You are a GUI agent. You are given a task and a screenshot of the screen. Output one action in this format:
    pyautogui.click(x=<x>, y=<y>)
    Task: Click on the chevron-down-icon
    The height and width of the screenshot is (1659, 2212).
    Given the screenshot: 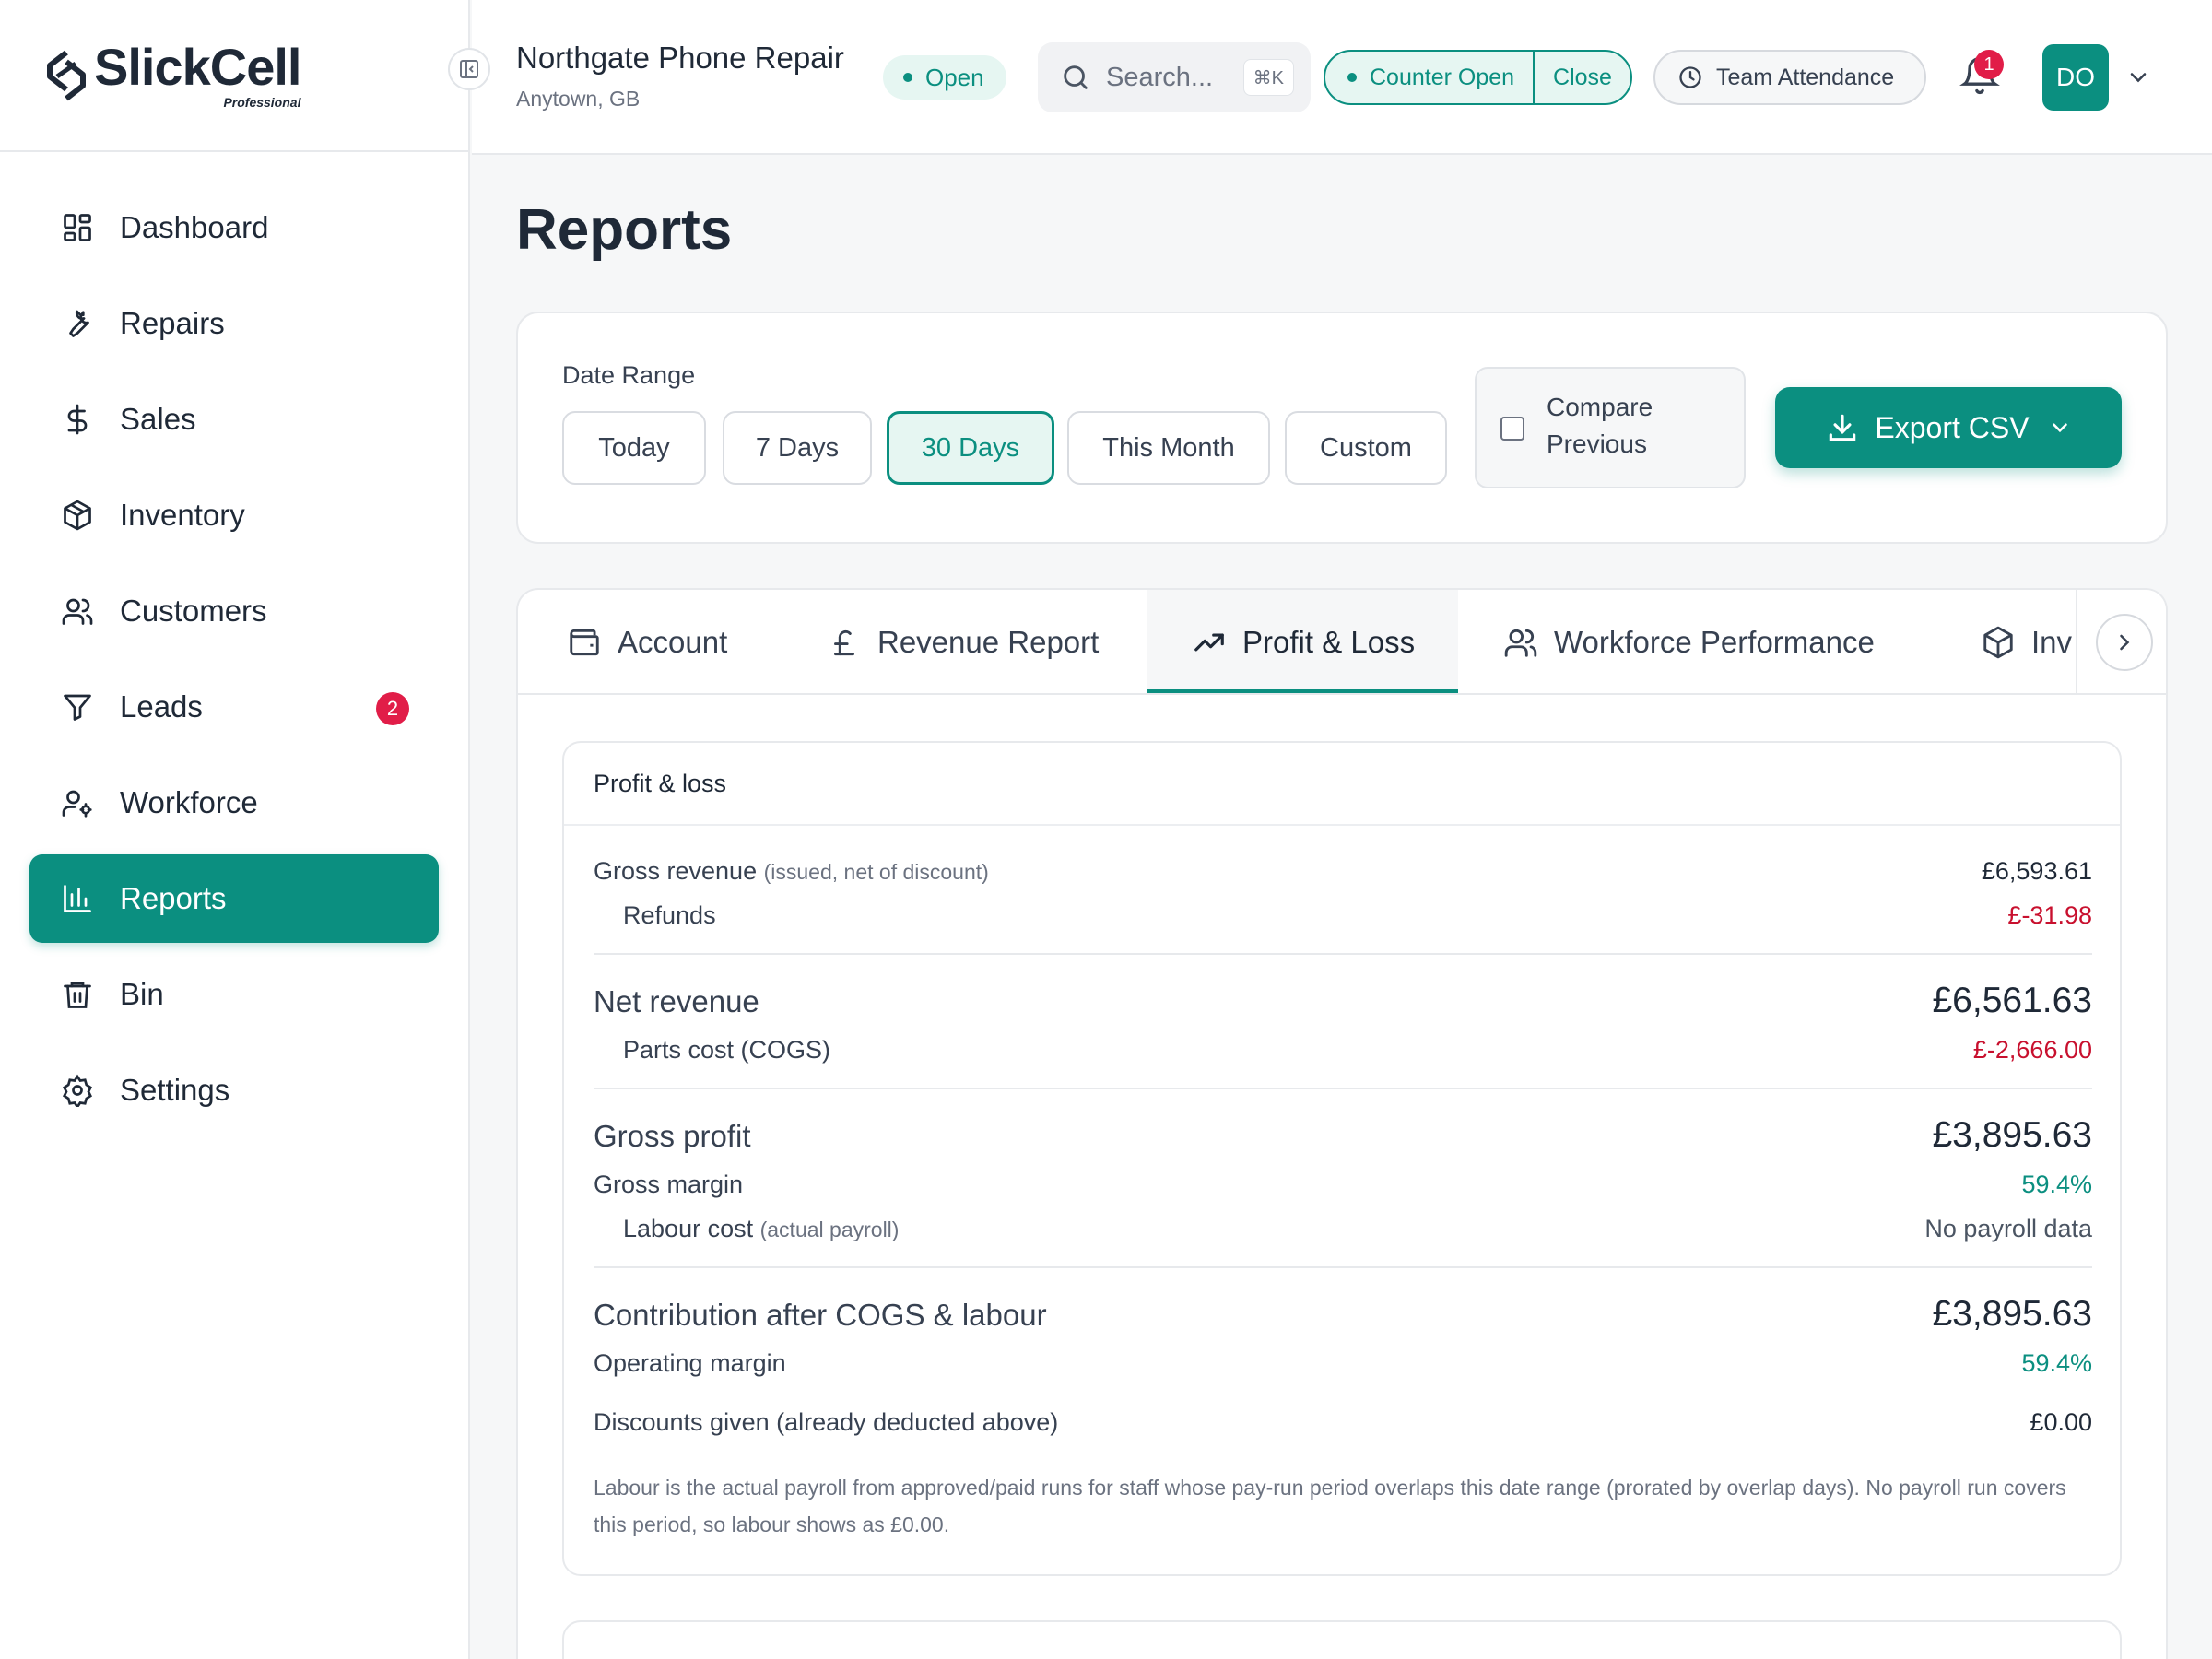 What is the action you would take?
    pyautogui.click(x=2059, y=428)
    